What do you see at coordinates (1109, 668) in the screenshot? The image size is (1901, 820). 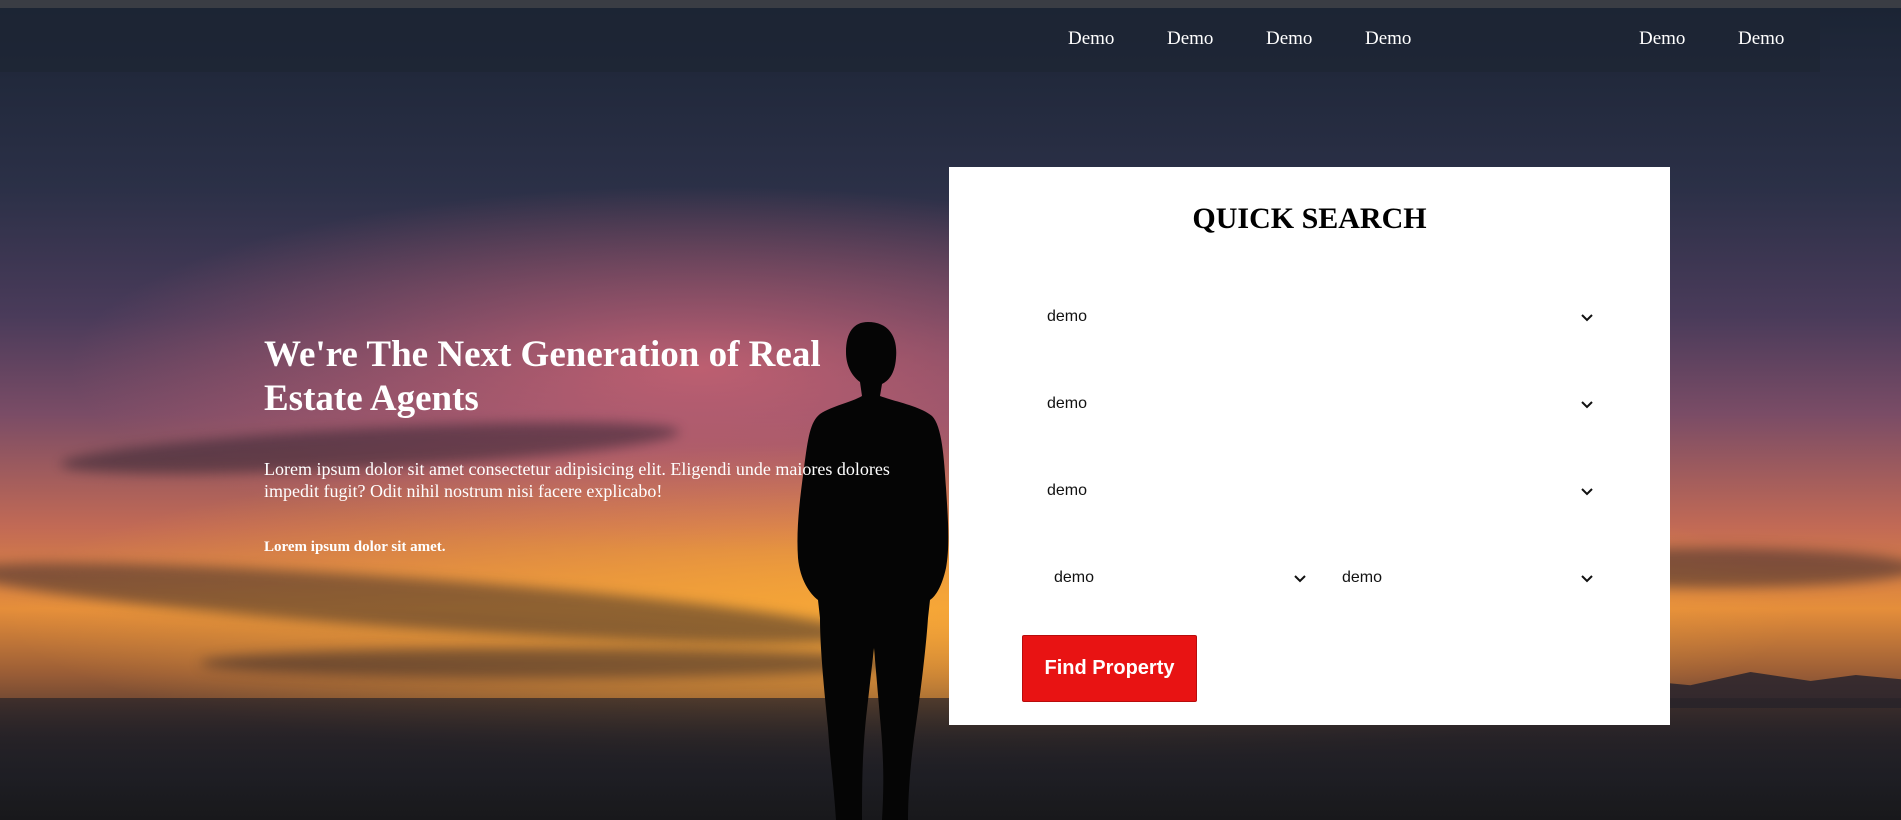 I see `find-property-button: Find Property` at bounding box center [1109, 668].